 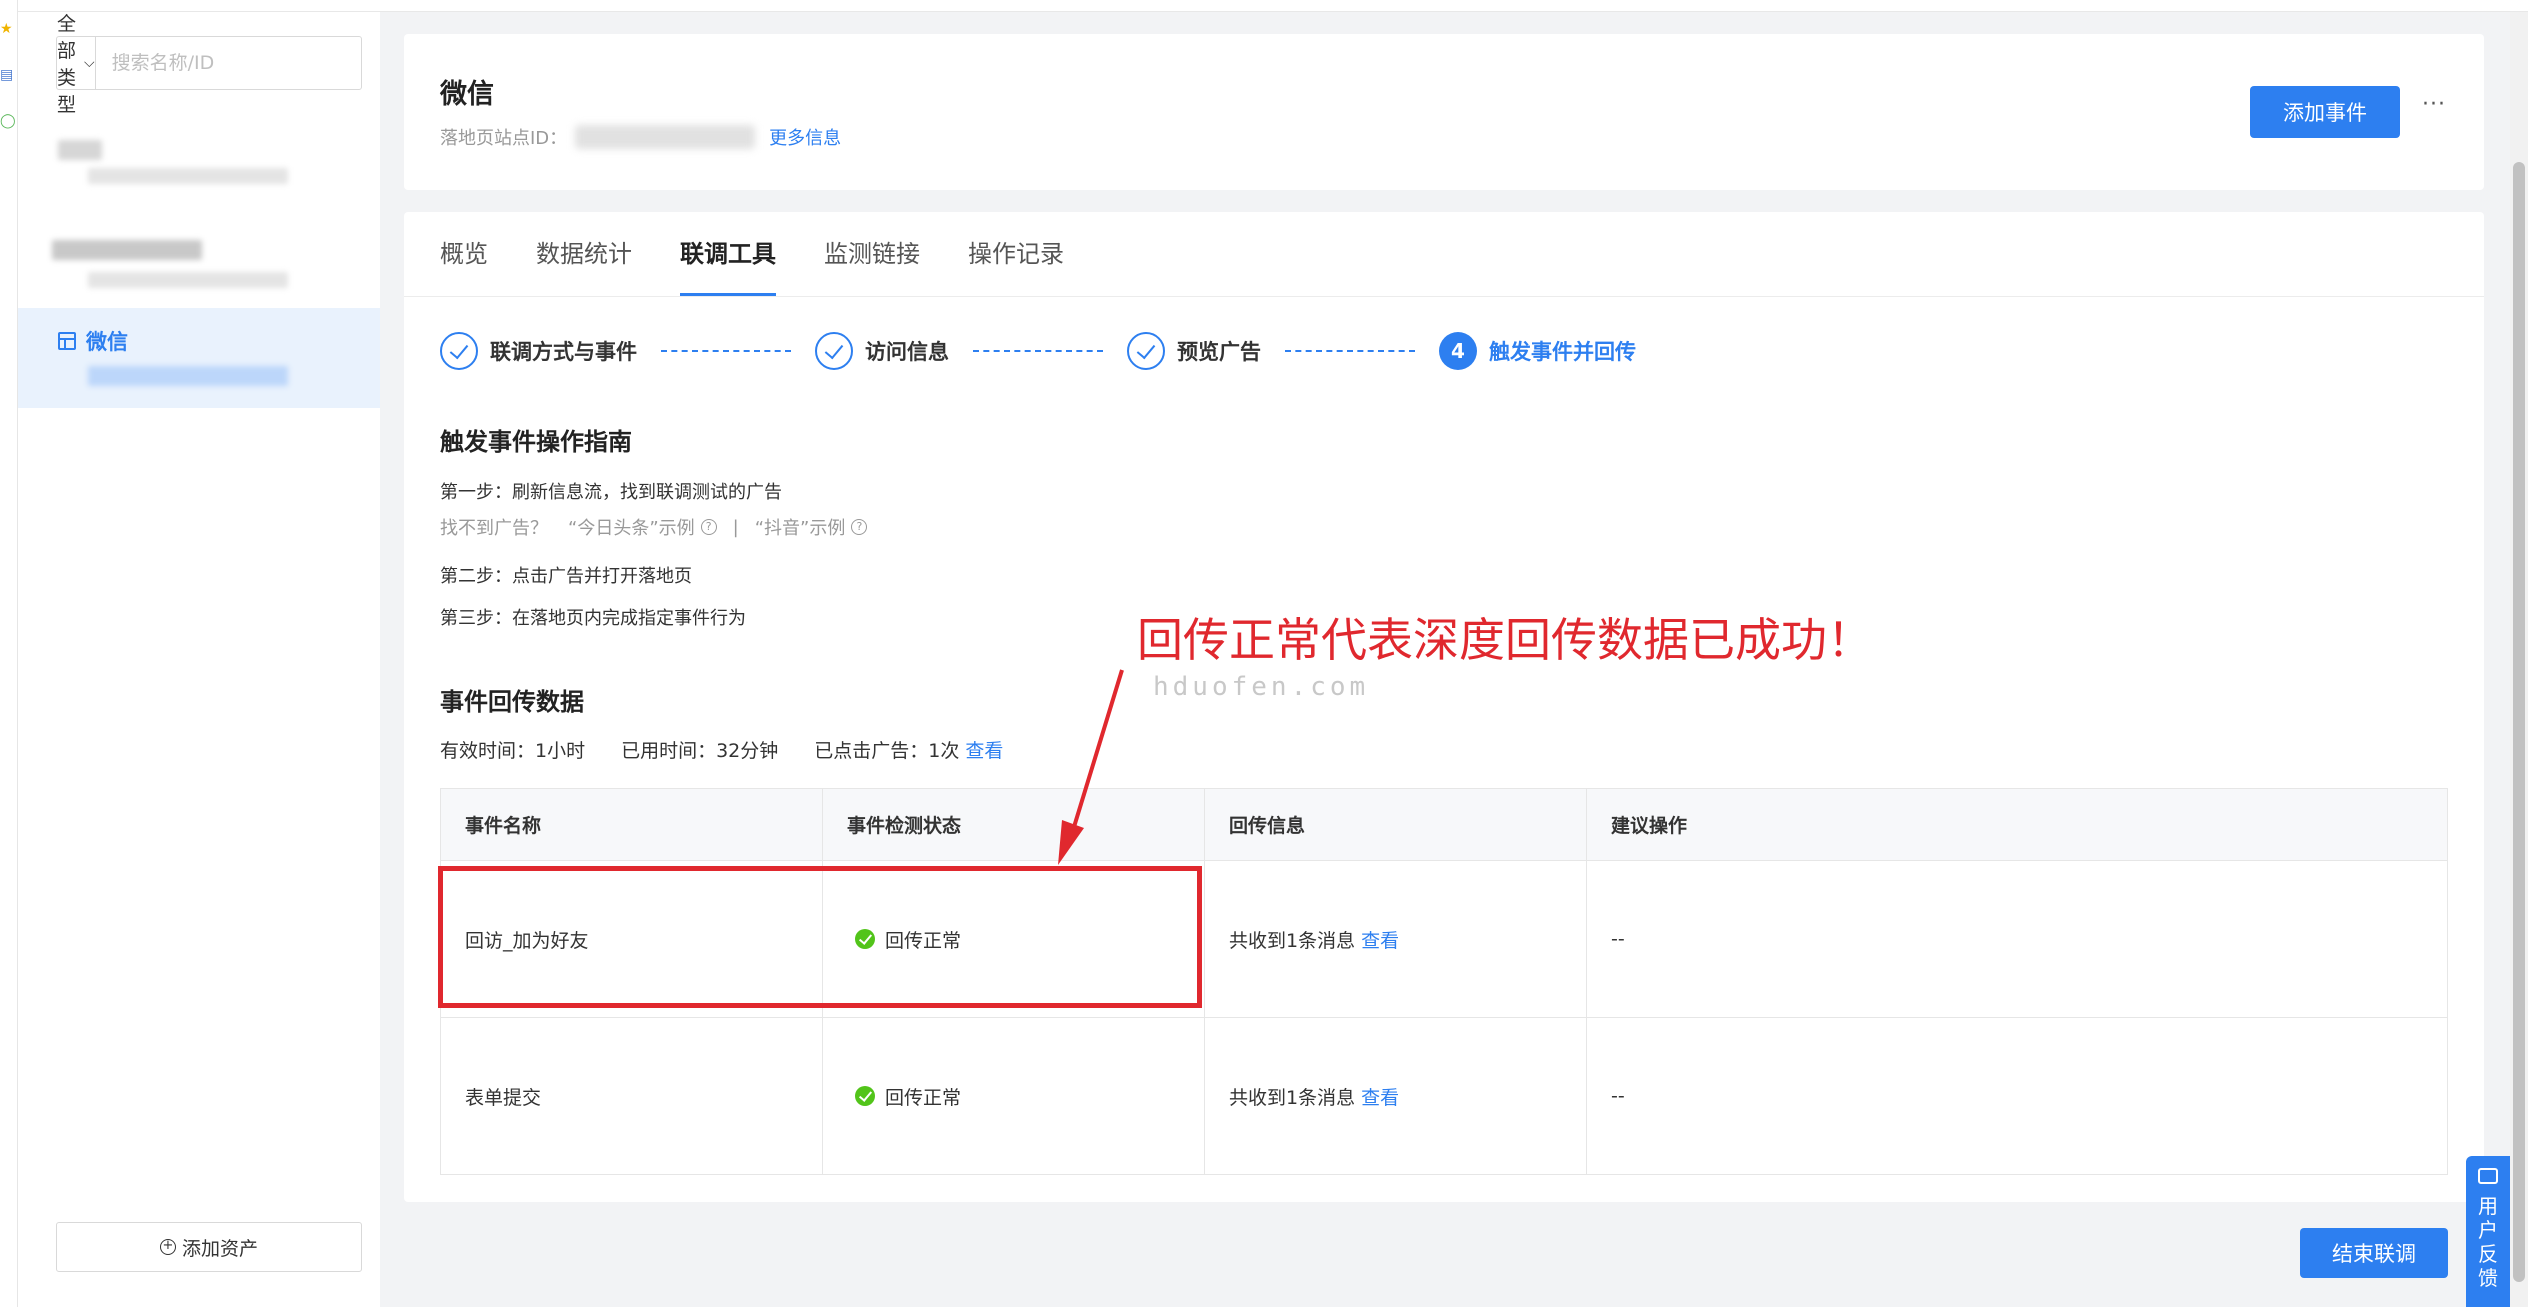 What do you see at coordinates (513, 751) in the screenshot?
I see `valid-time: 有效时间：1小时` at bounding box center [513, 751].